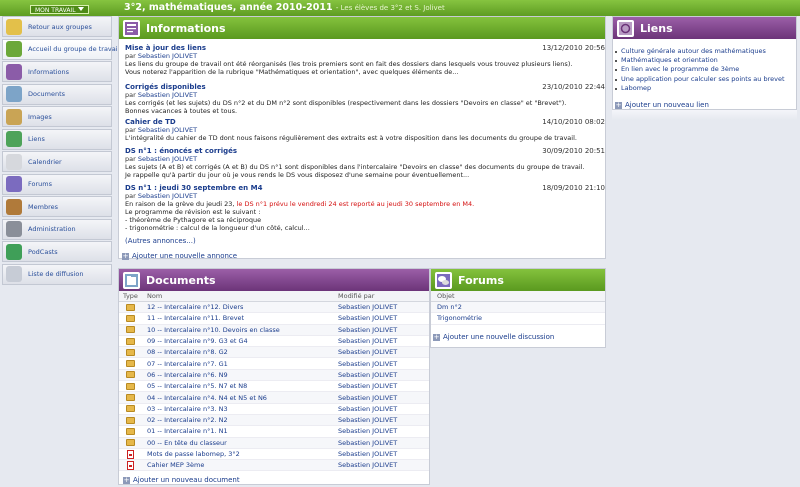  I want to click on sidebar-item-info: Informations, so click(57, 71).